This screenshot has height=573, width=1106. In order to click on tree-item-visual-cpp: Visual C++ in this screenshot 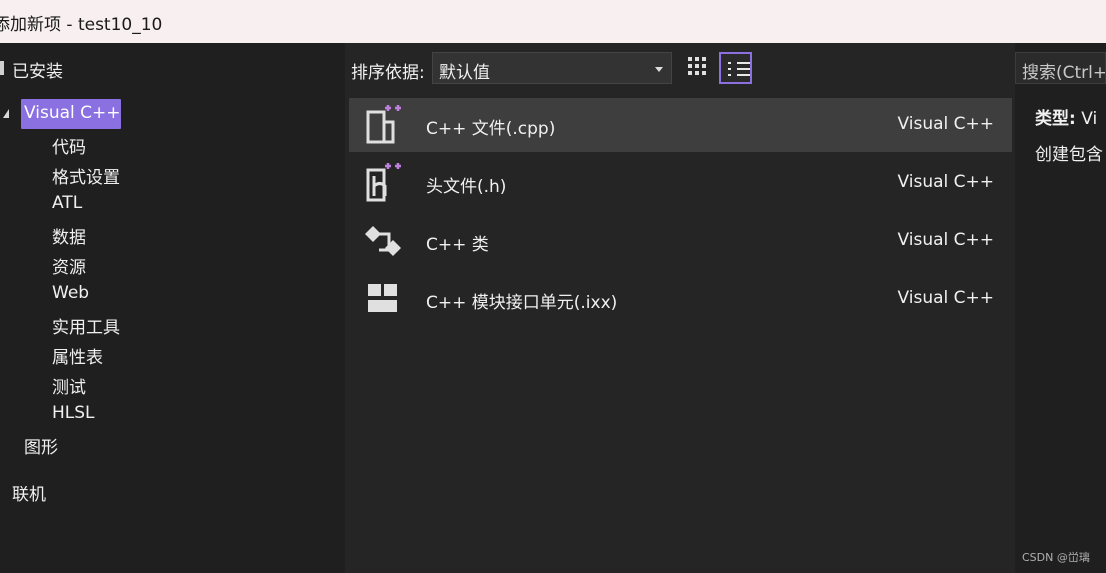, I will do `click(71, 114)`.